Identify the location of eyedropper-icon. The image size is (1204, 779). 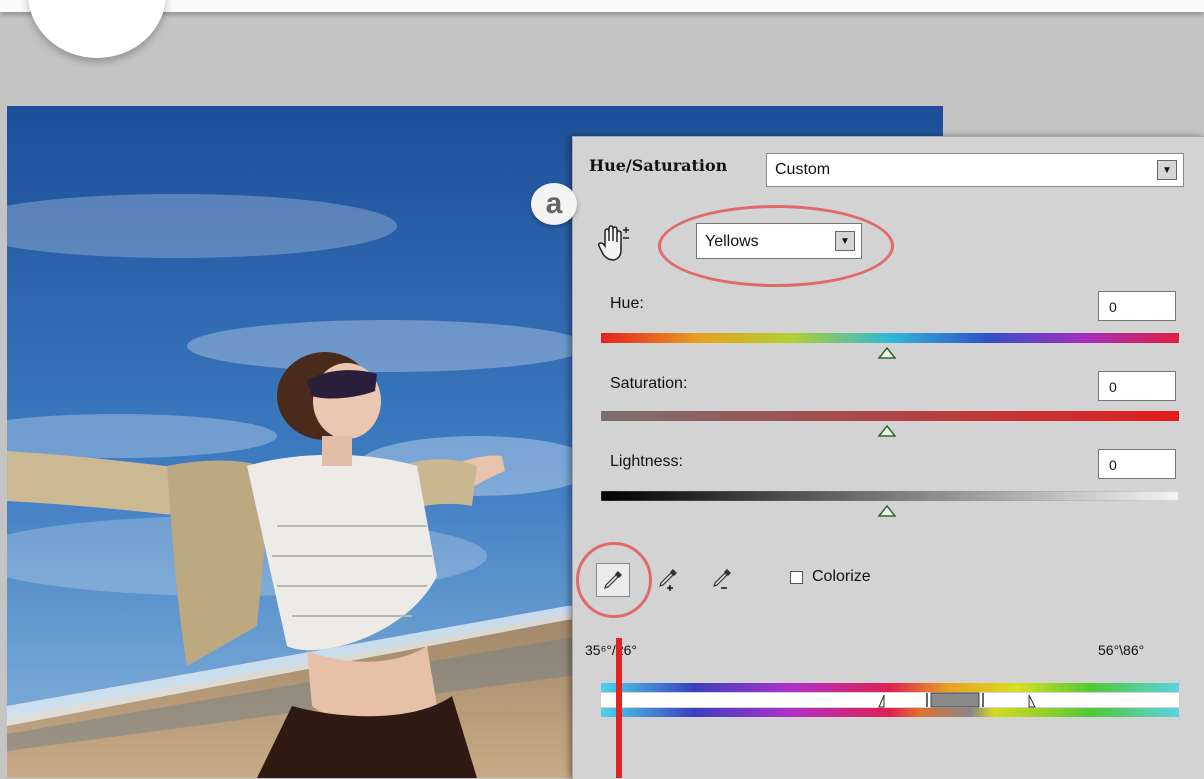
(613, 580).